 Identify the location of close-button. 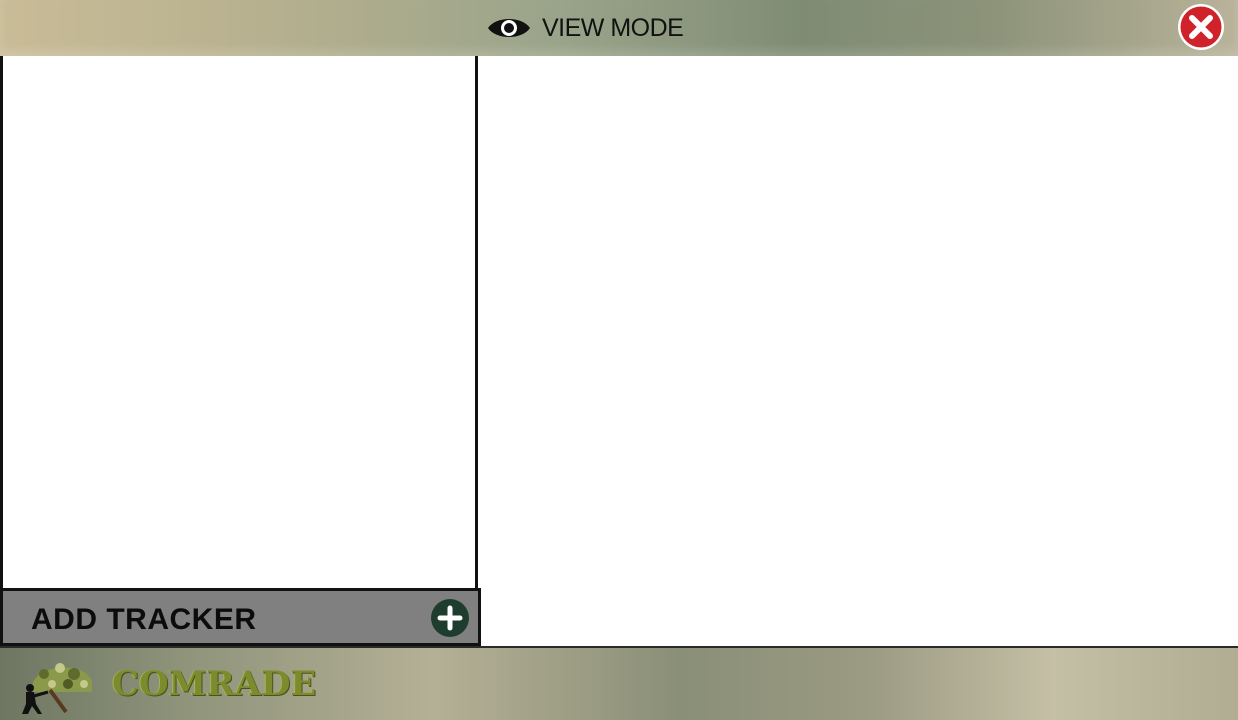
(1201, 27).